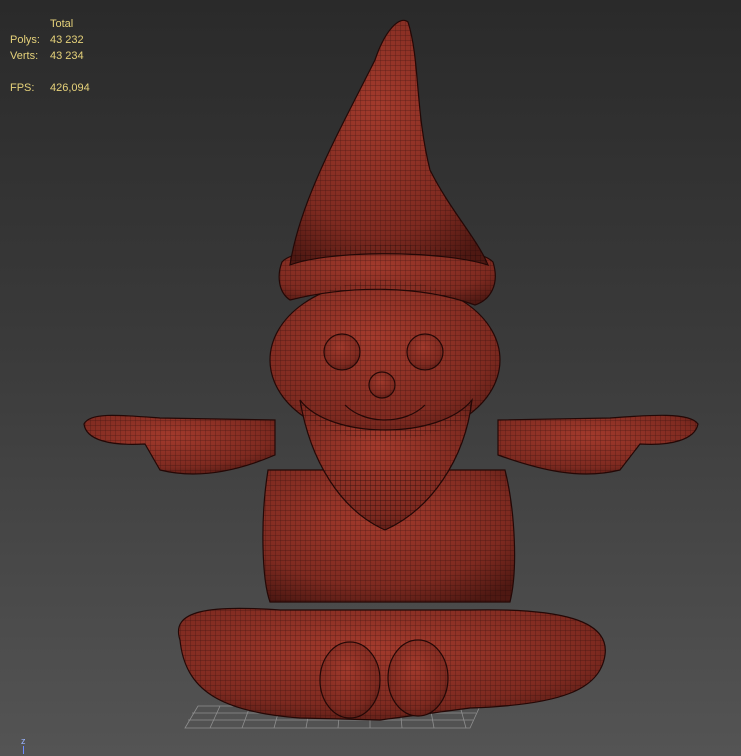 This screenshot has height=756, width=741. What do you see at coordinates (23, 750) in the screenshot?
I see `z-axis-line` at bounding box center [23, 750].